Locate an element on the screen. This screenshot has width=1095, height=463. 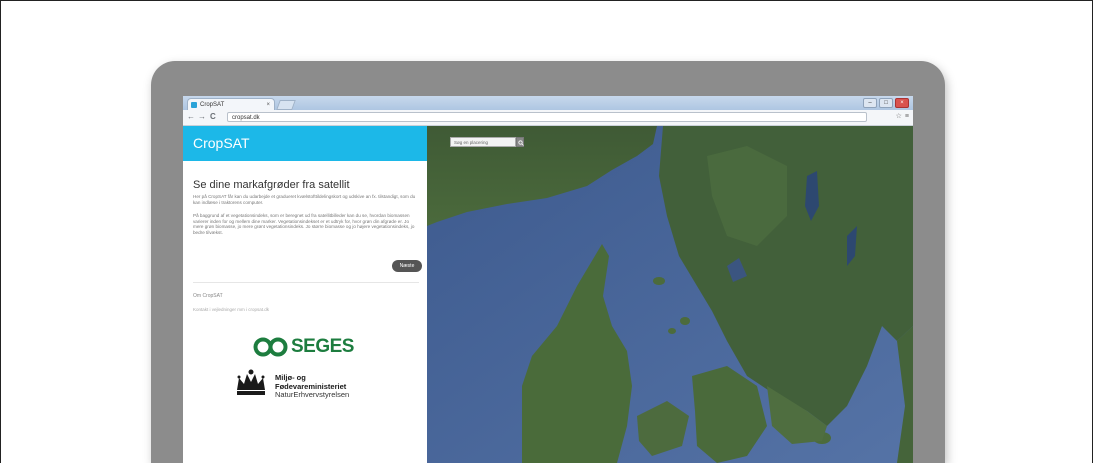
divider is located at coordinates (306, 282).